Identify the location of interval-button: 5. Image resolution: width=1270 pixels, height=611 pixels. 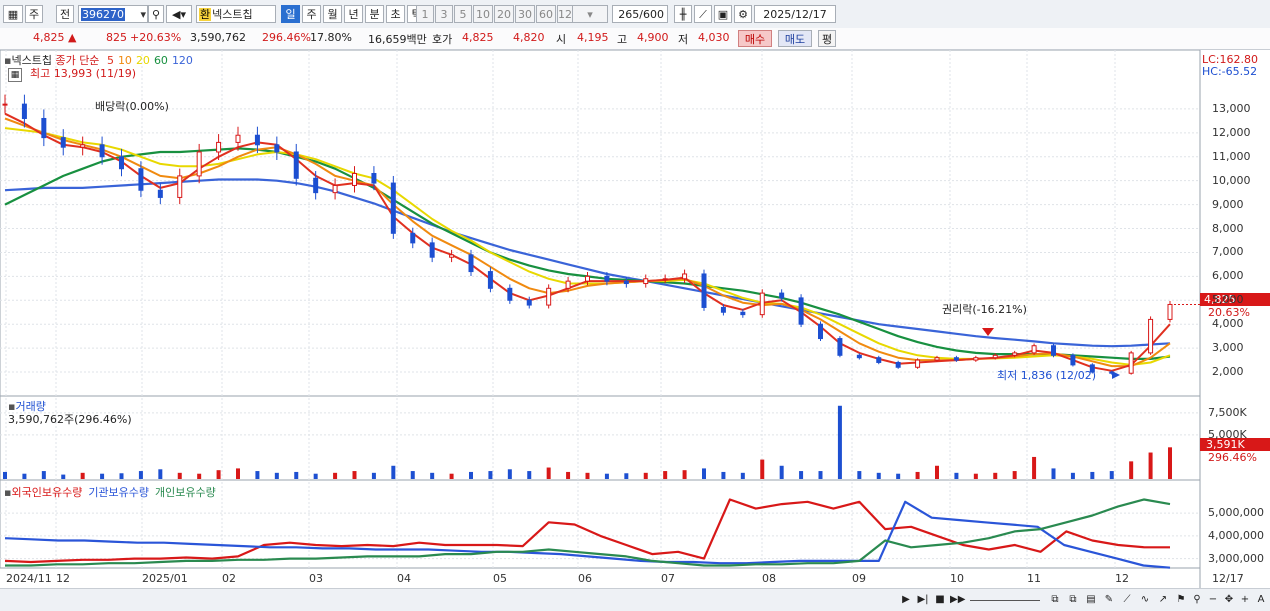
(463, 14).